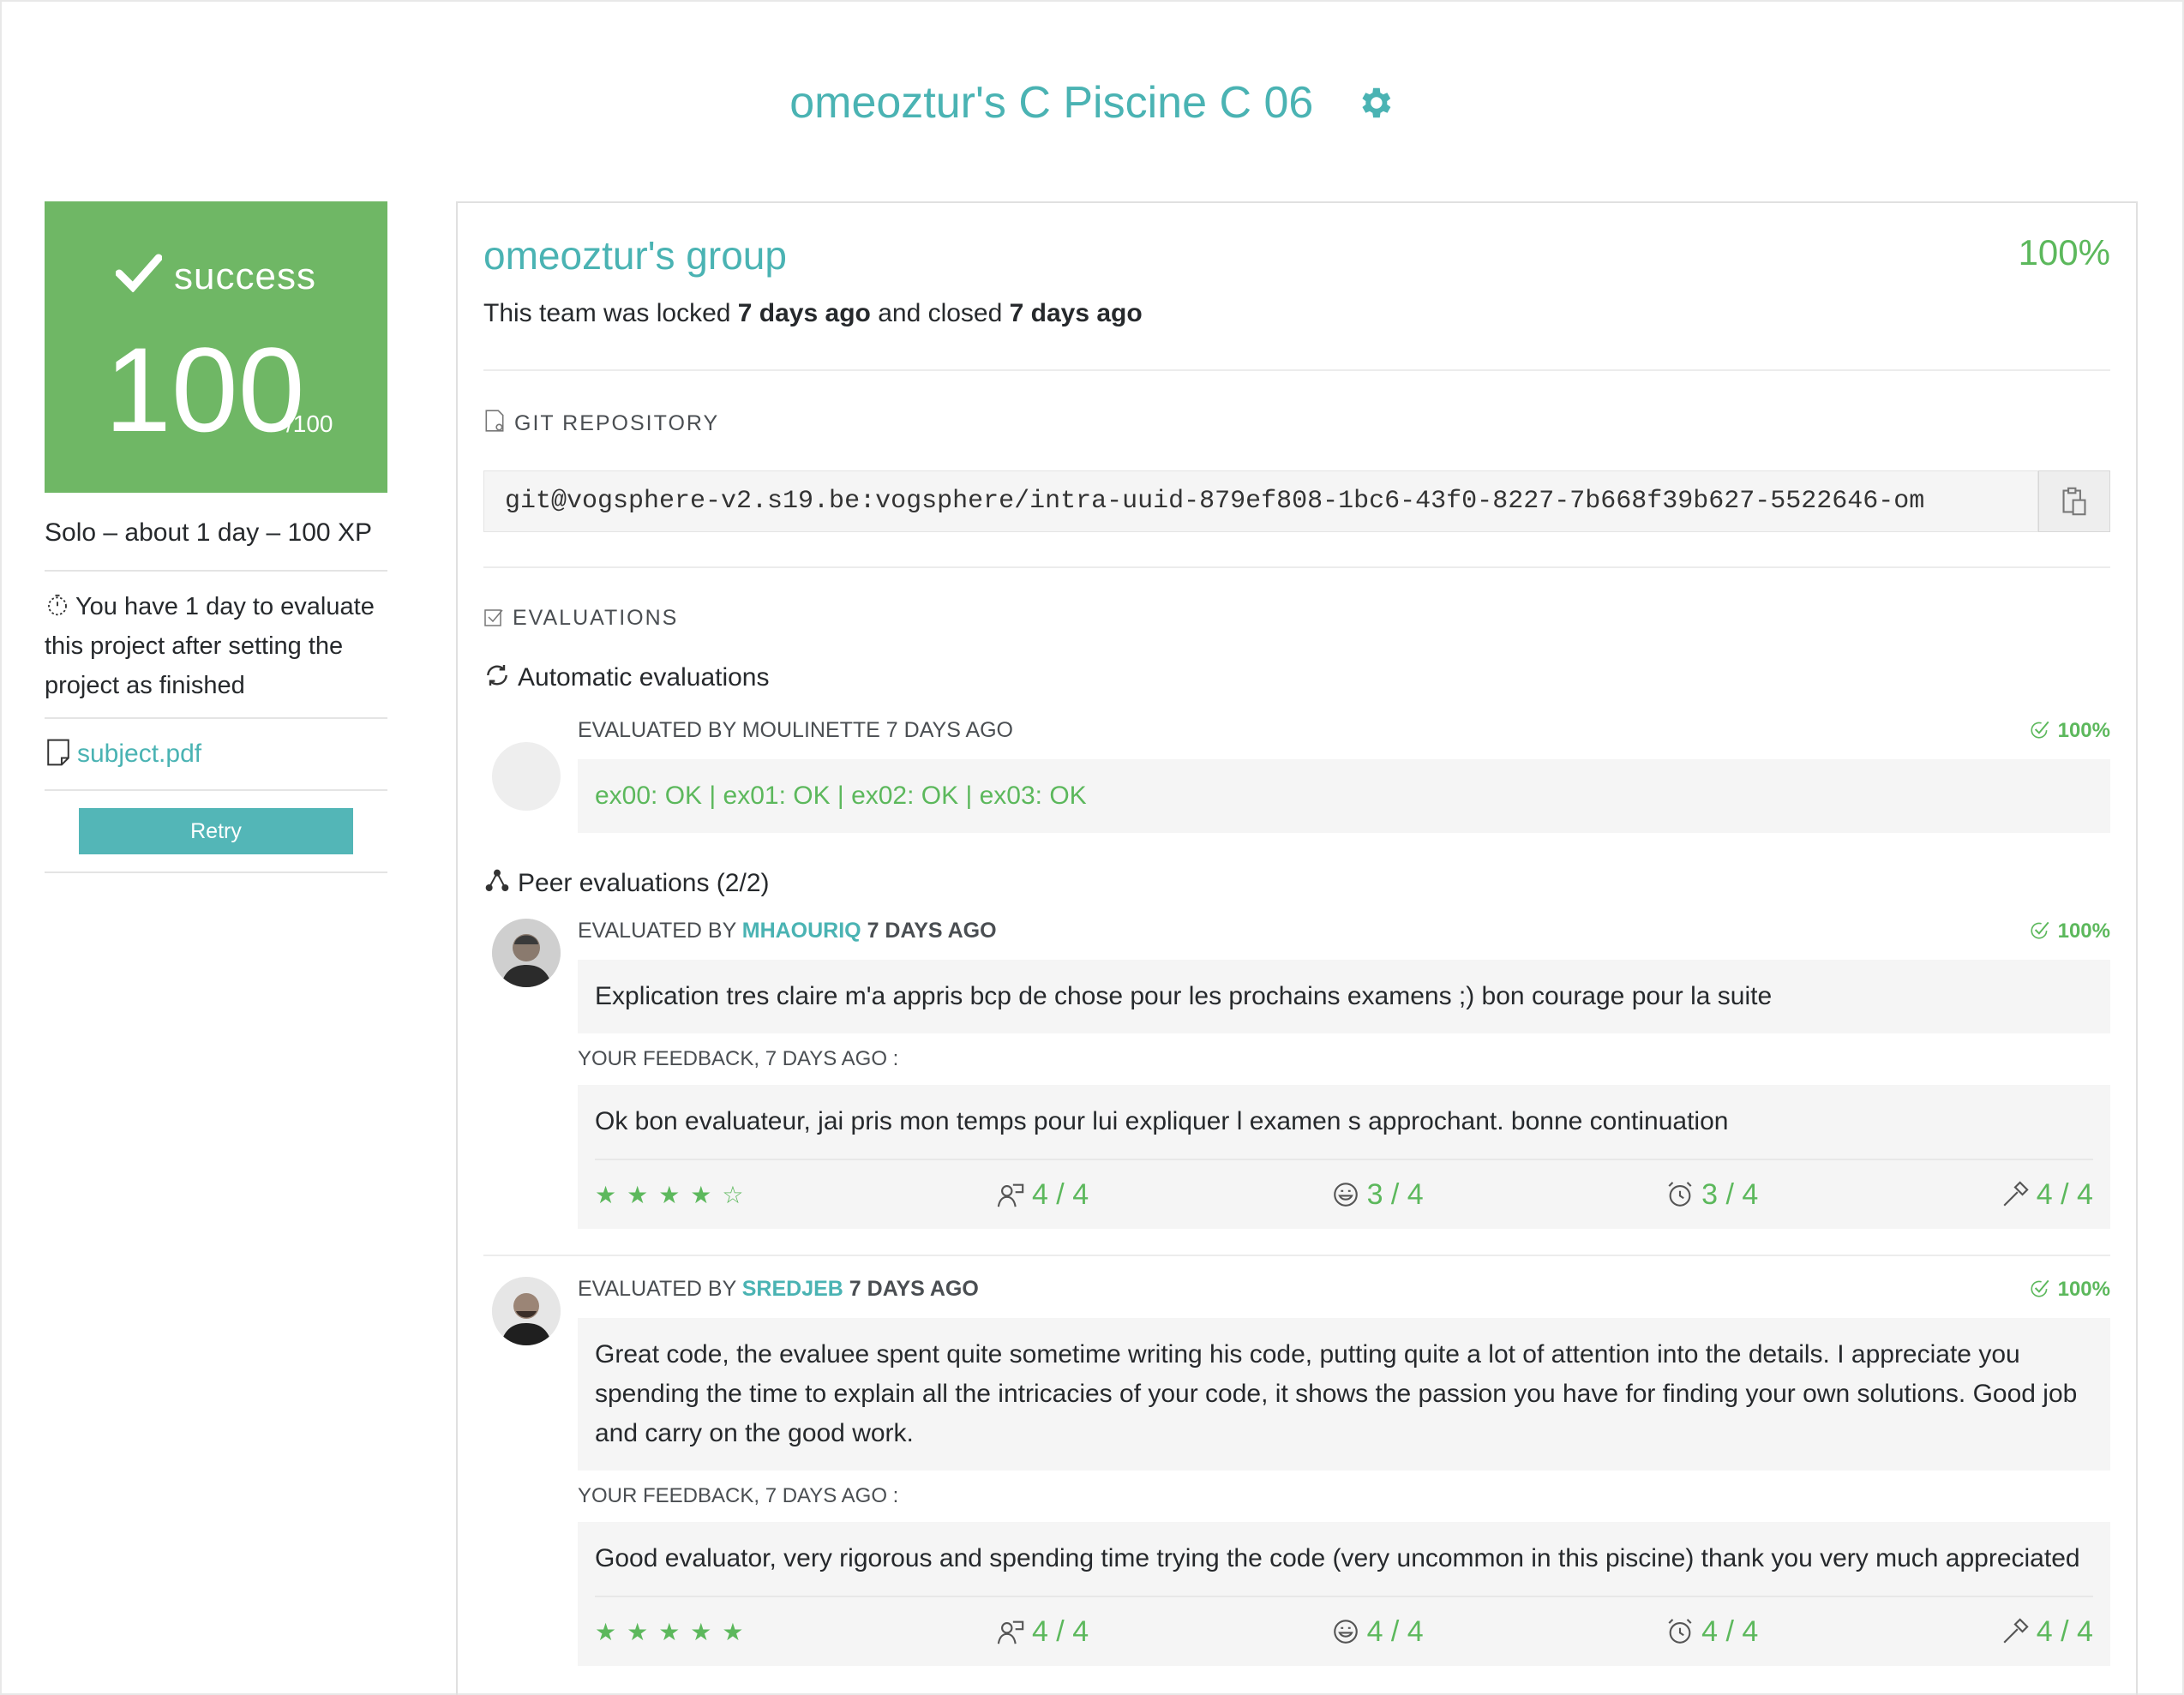 The height and width of the screenshot is (1695, 2184). Describe the element at coordinates (495, 421) in the screenshot. I see `file-git-icon` at that location.